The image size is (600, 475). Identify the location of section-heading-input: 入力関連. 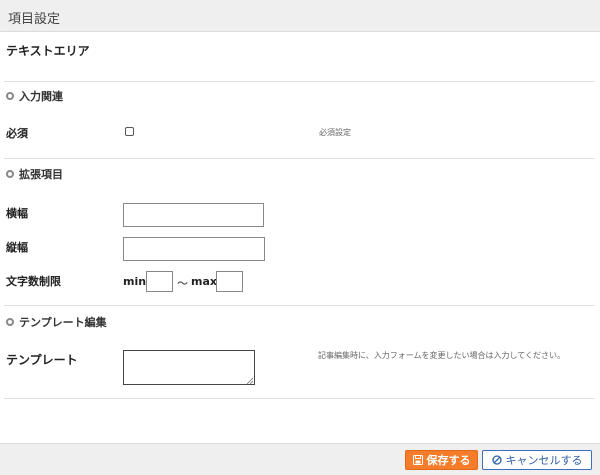
(34, 96).